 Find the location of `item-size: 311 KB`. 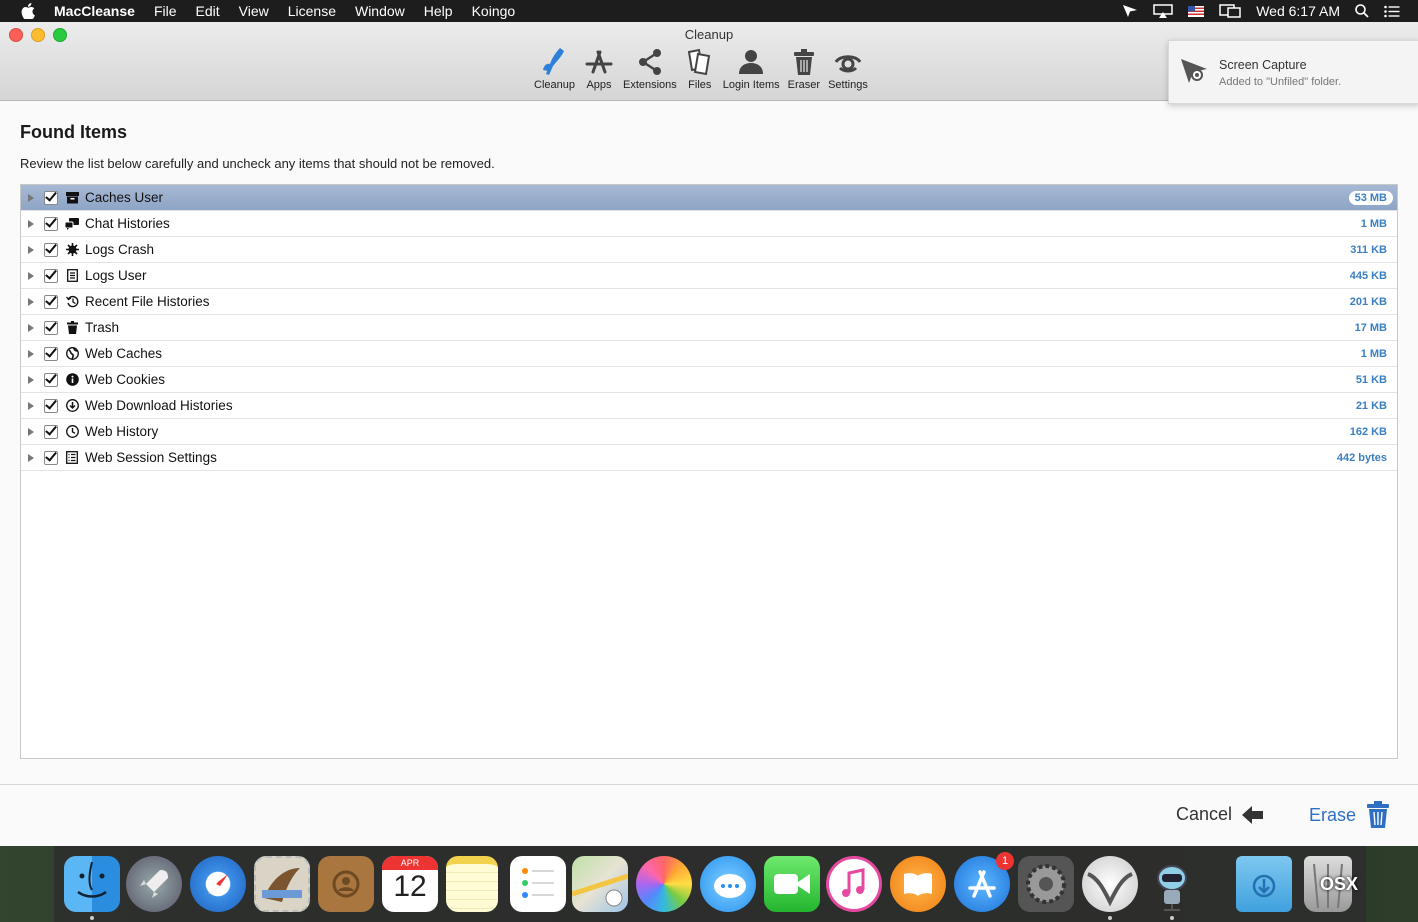

item-size: 311 KB is located at coordinates (1368, 249).